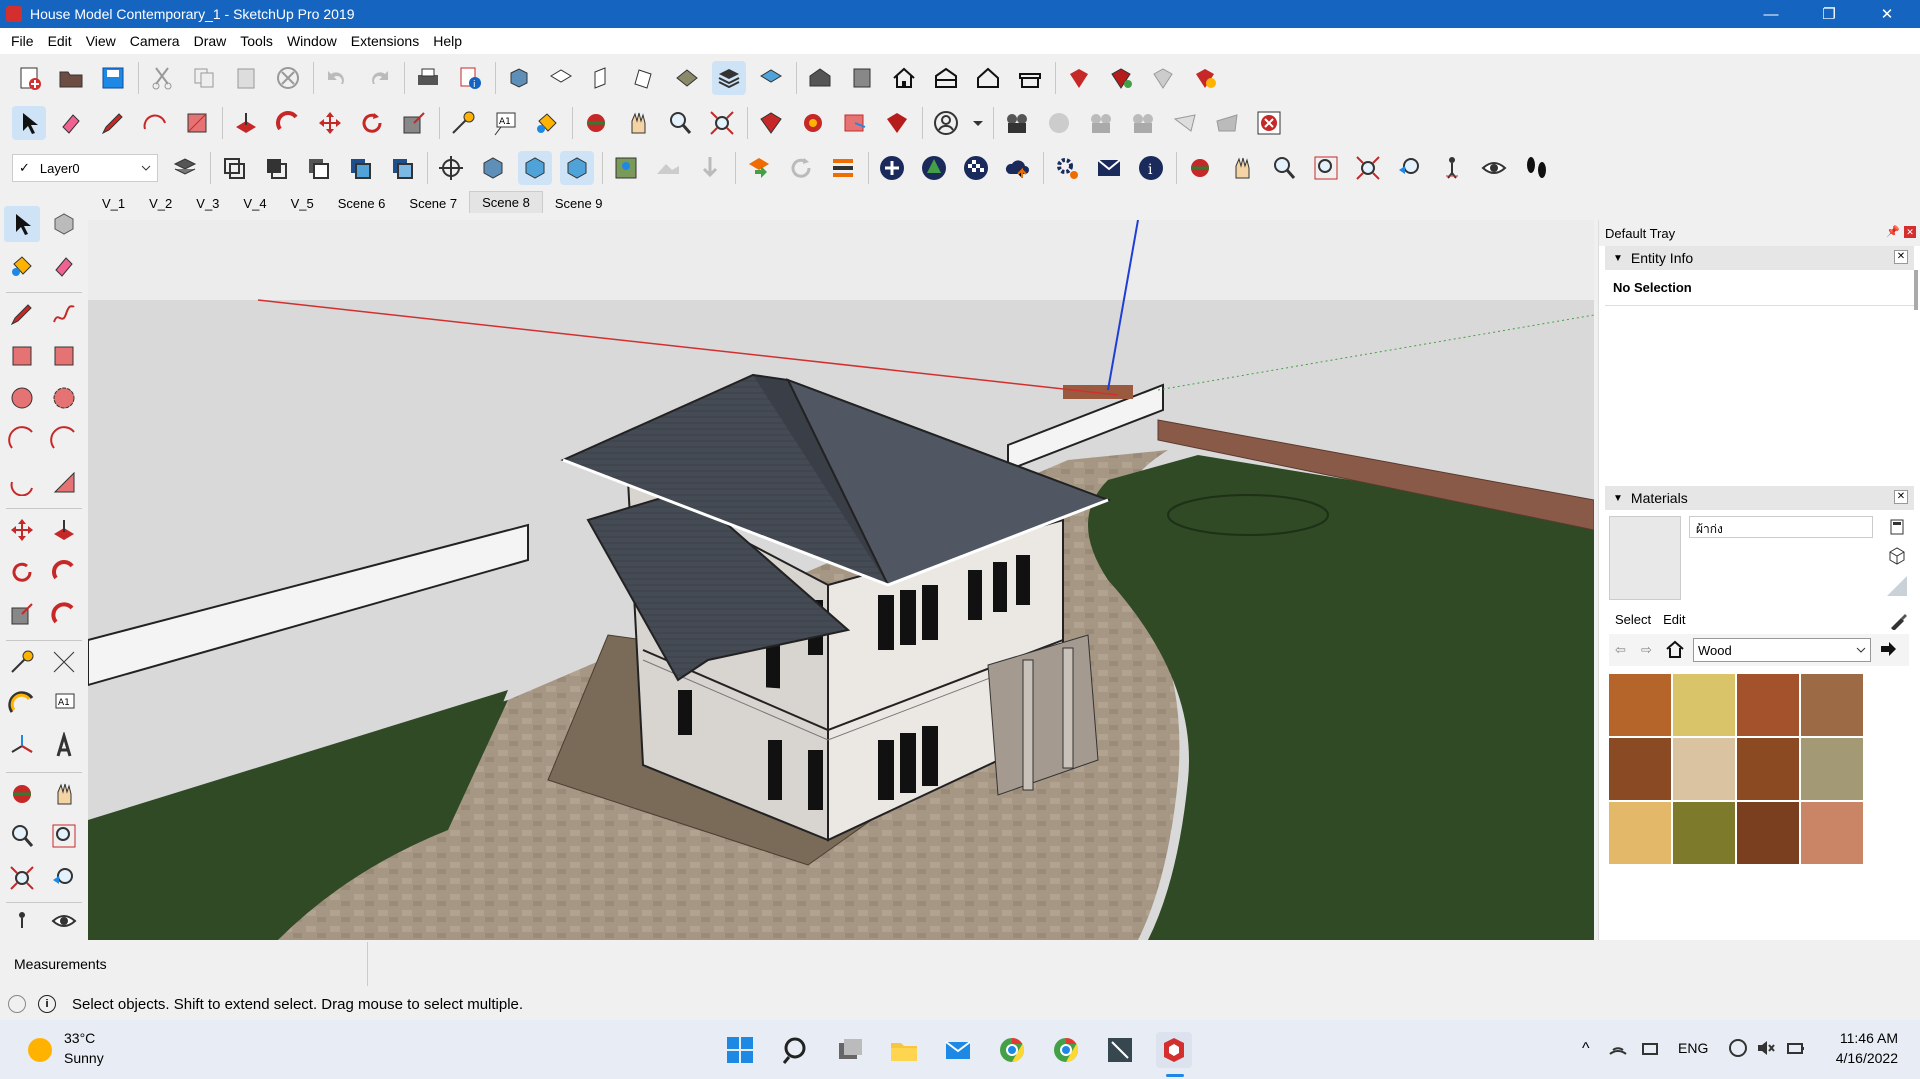 Image resolution: width=1920 pixels, height=1079 pixels. I want to click on display-secondary-icon, so click(1897, 527).